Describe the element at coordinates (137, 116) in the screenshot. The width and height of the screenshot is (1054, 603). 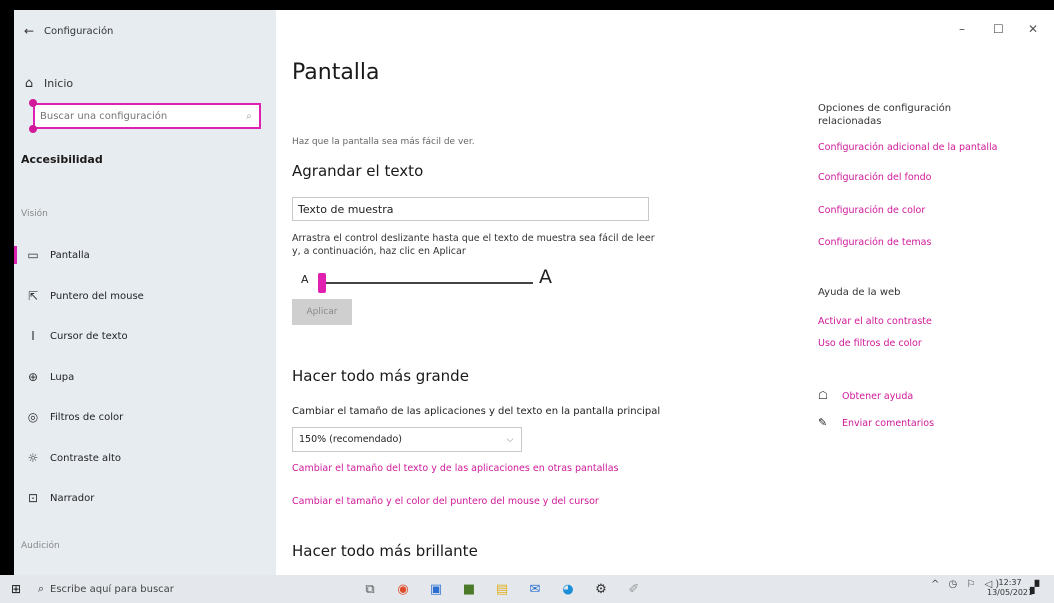
I see `search-input` at that location.